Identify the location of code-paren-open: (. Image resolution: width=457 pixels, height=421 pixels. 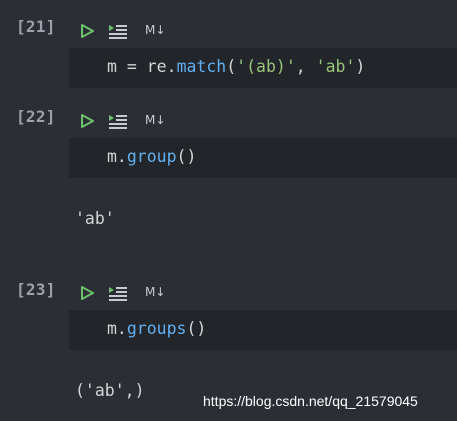
(231, 66).